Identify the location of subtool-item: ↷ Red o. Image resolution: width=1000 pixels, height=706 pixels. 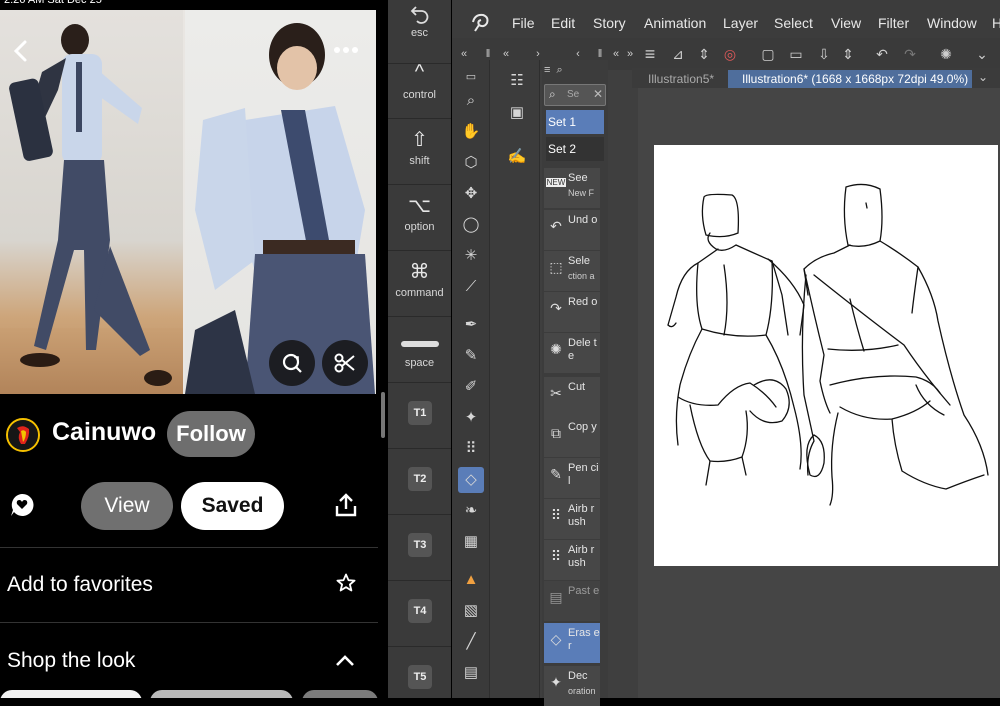
(572, 312).